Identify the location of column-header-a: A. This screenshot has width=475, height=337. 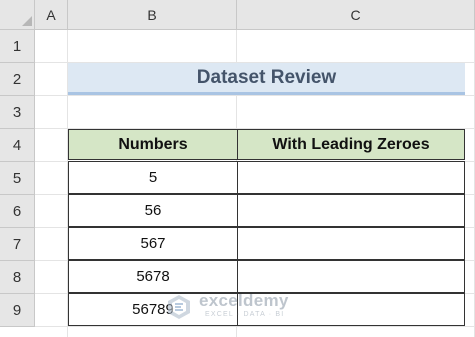
(51, 15).